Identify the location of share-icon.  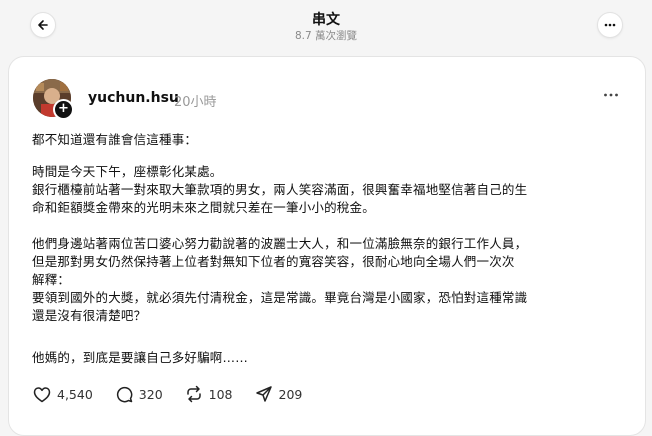
(263, 394).